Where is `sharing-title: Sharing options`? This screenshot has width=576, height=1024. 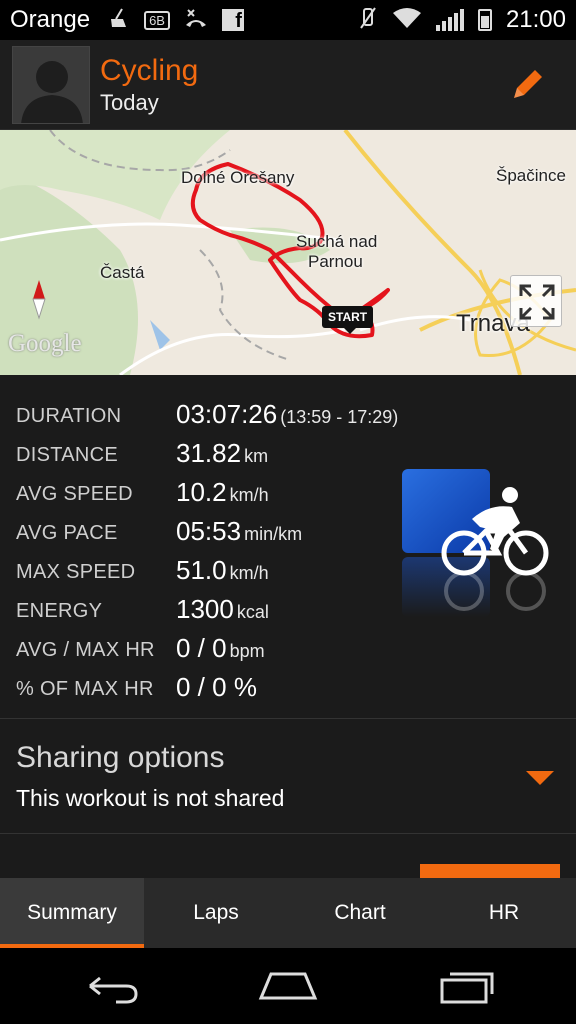 sharing-title: Sharing options is located at coordinates (120, 757).